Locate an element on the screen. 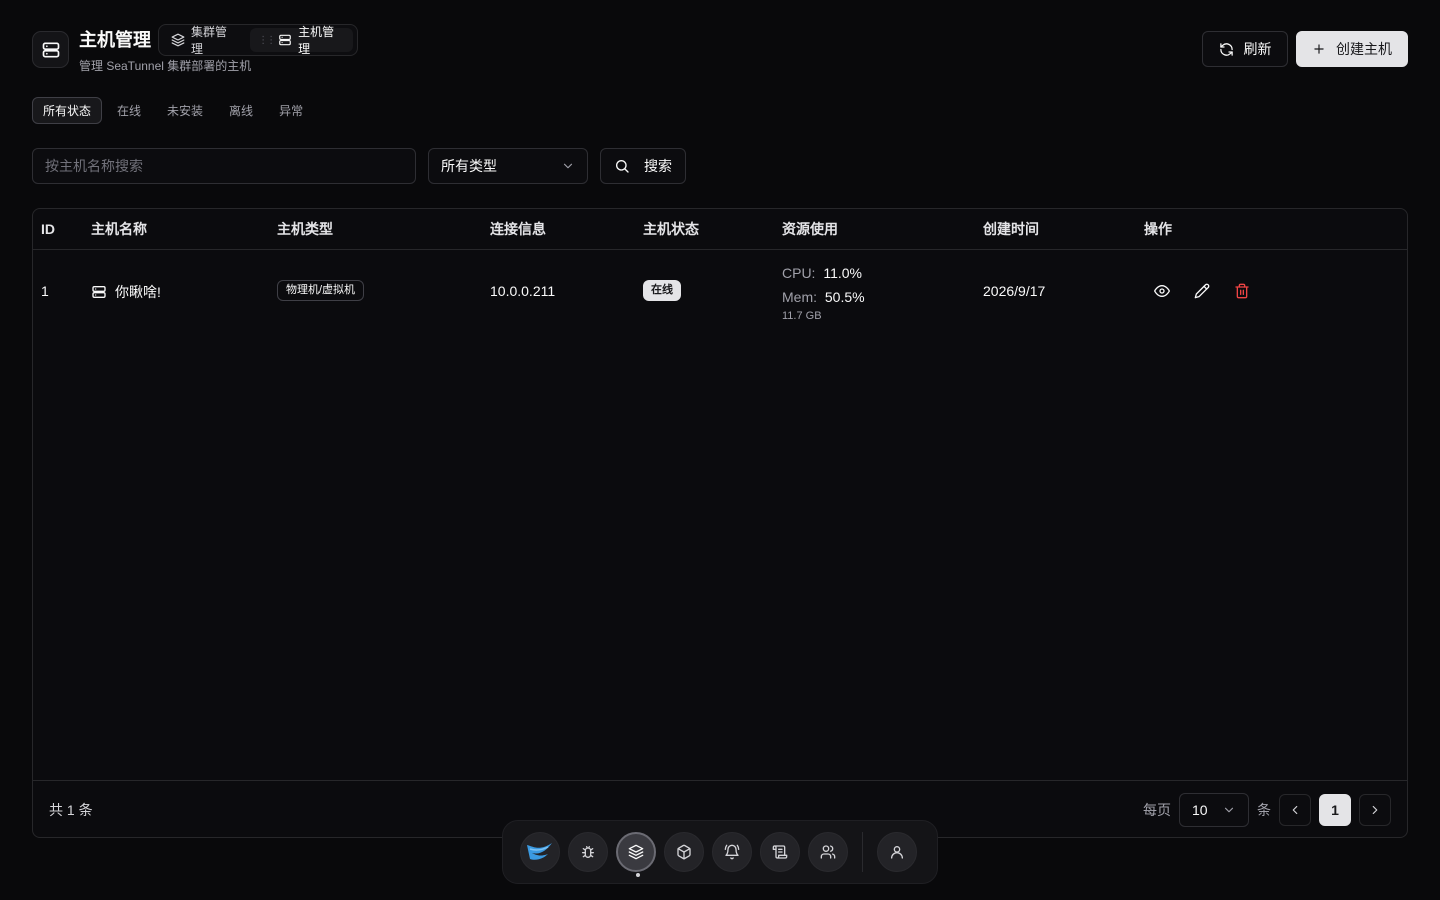 The image size is (1440, 900). created-at: 2026/9/17 is located at coordinates (1014, 291).